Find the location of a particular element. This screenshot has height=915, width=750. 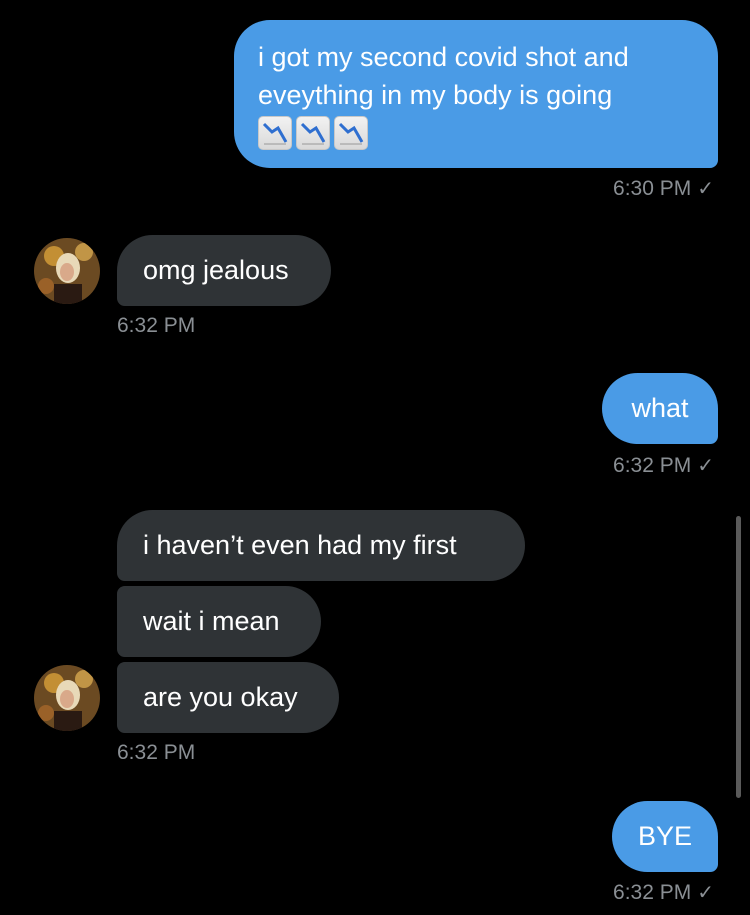

message-text: BYE is located at coordinates (665, 836).